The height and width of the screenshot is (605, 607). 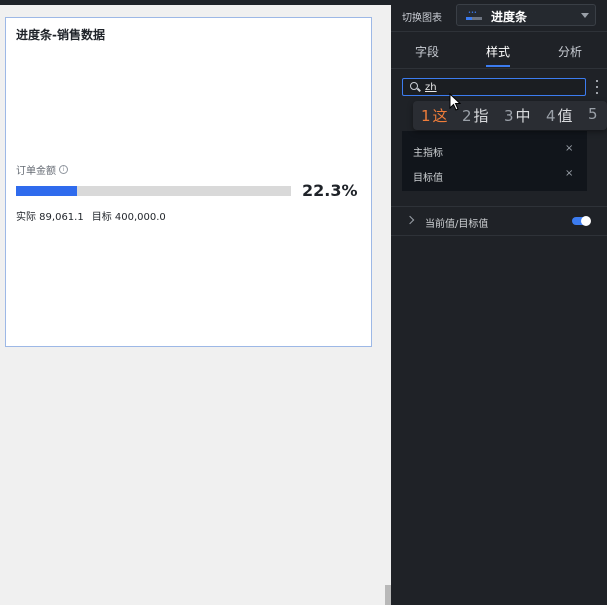 What do you see at coordinates (50, 217) in the screenshot?
I see `actual-value: 实际 89,061.1` at bounding box center [50, 217].